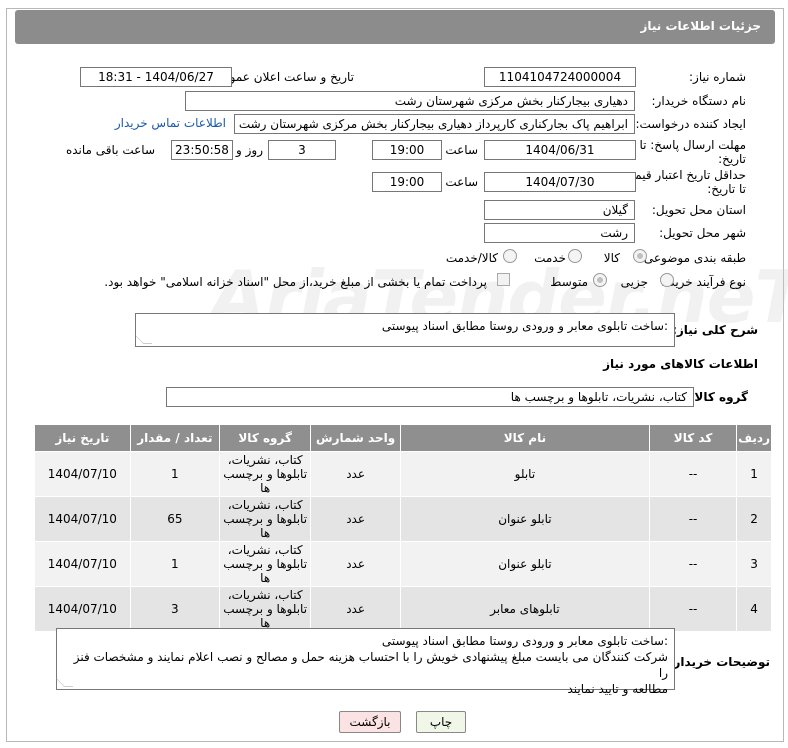  I want to click on reply-date-field: 1404/06/31, so click(560, 150).